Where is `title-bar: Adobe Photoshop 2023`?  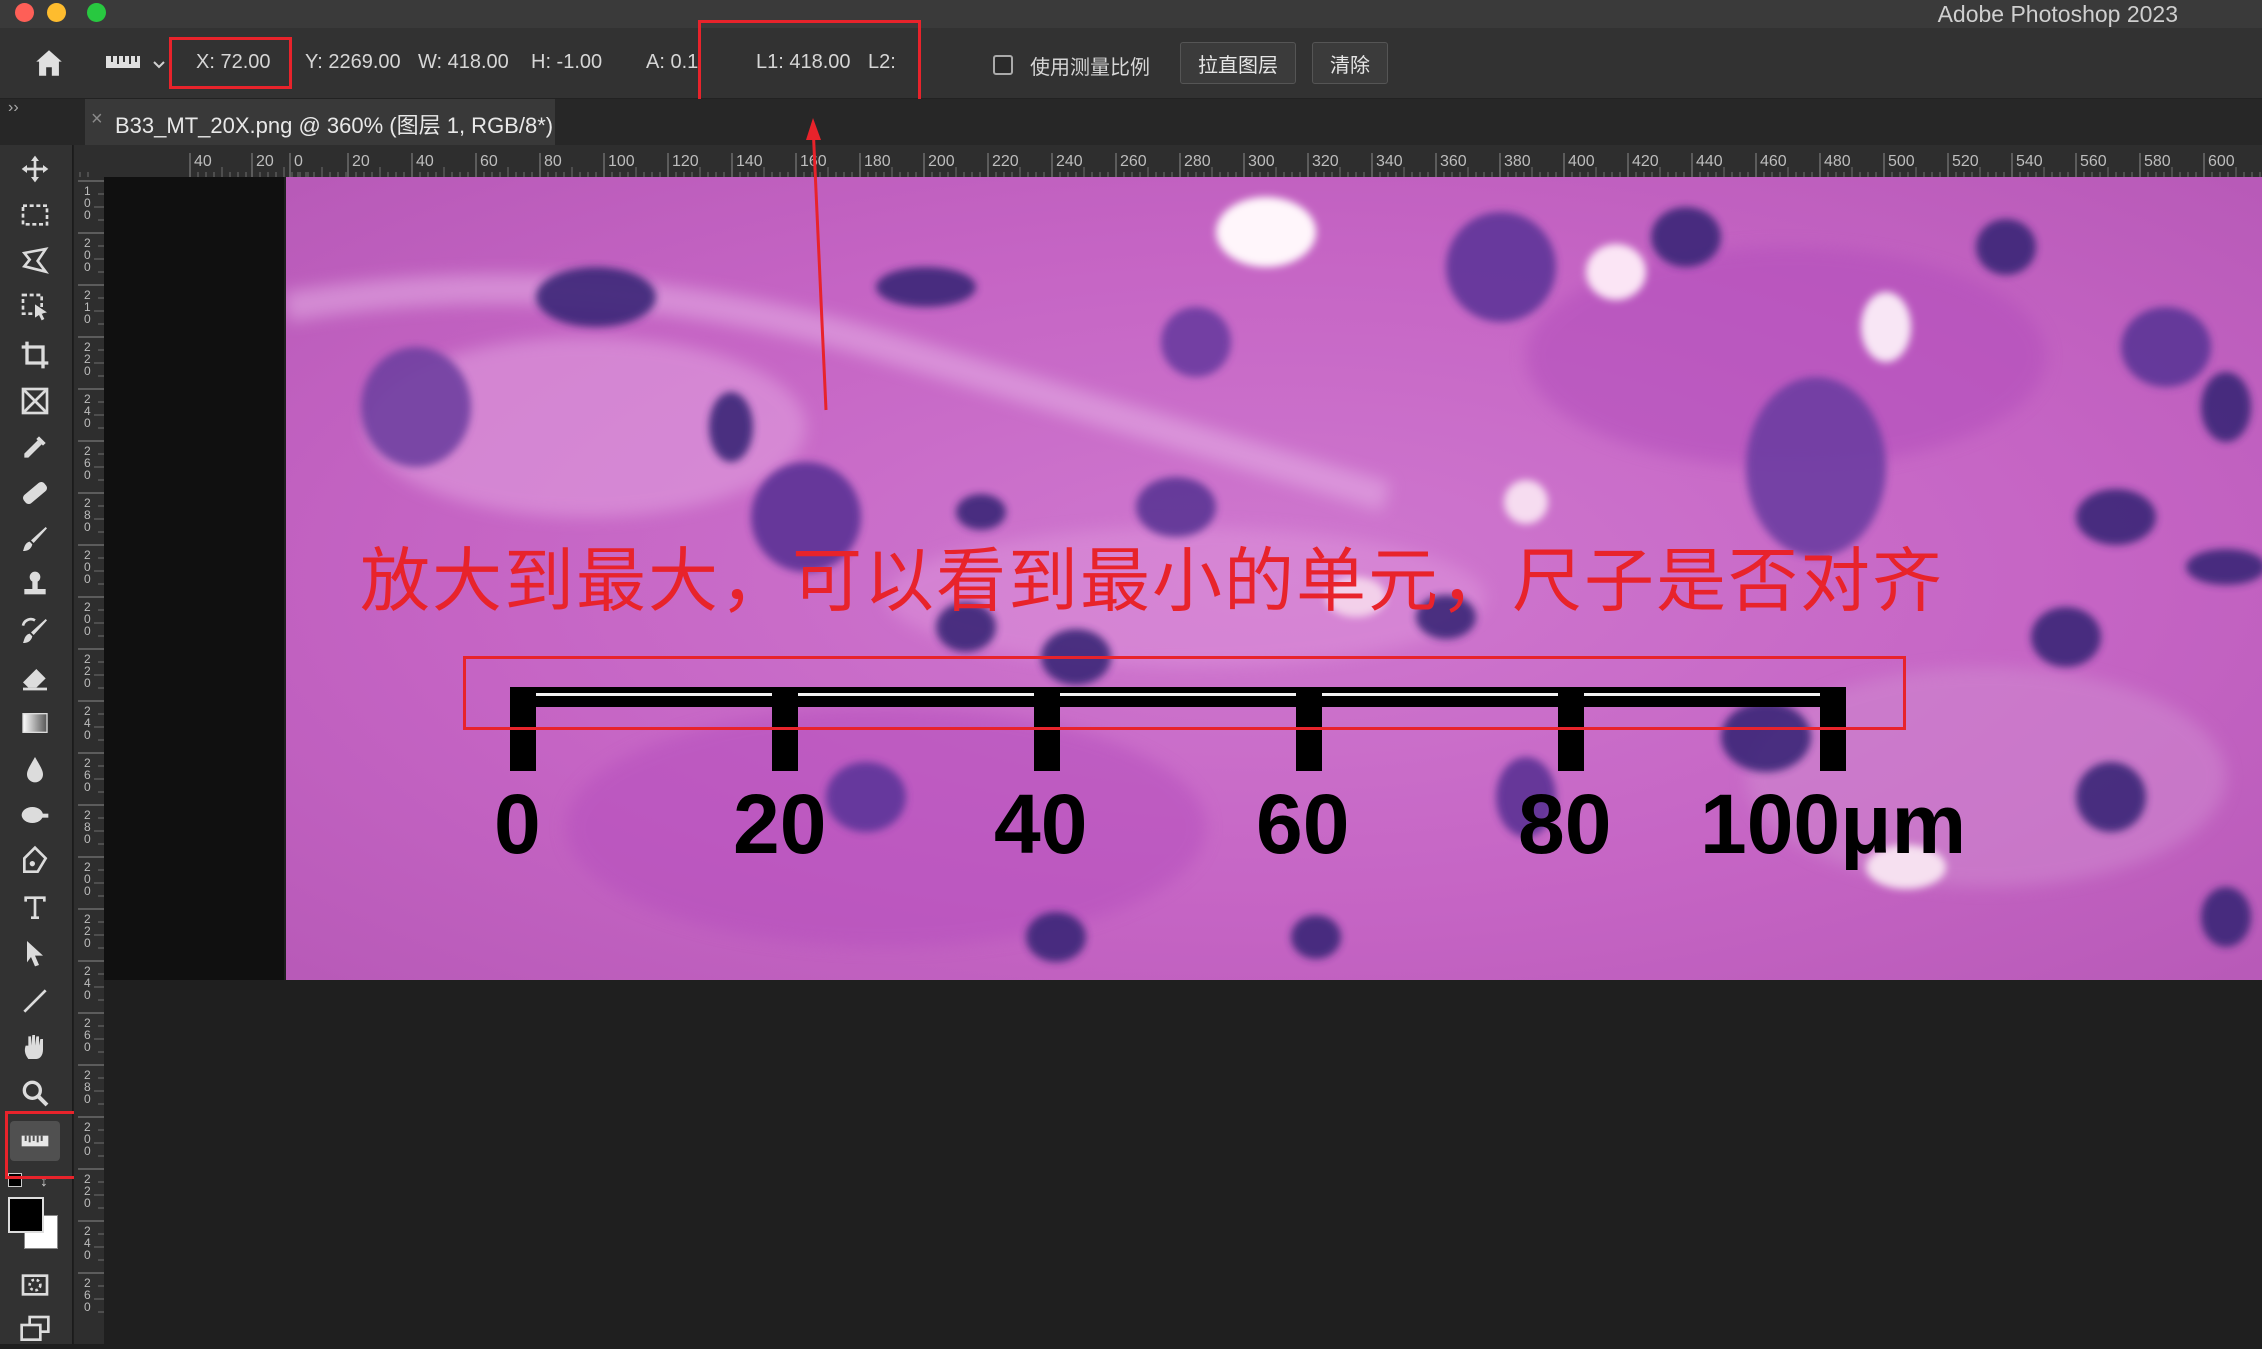
title-bar: Adobe Photoshop 2023 is located at coordinates (1131, 14).